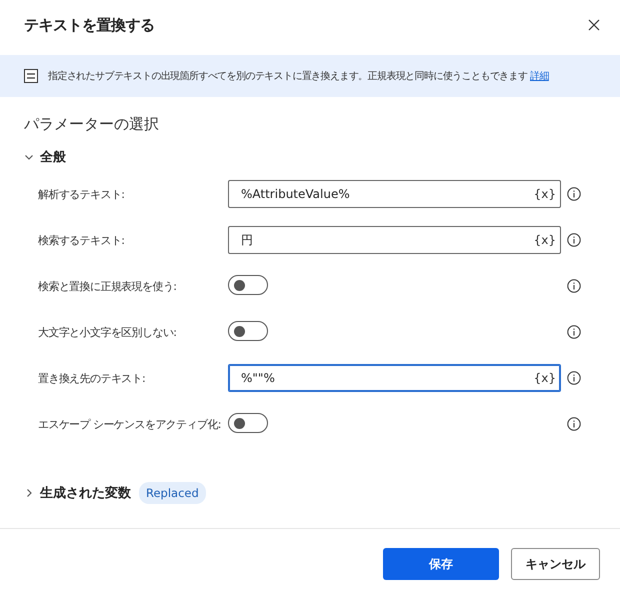  I want to click on field-label: 検索するテキスト:, so click(81, 240).